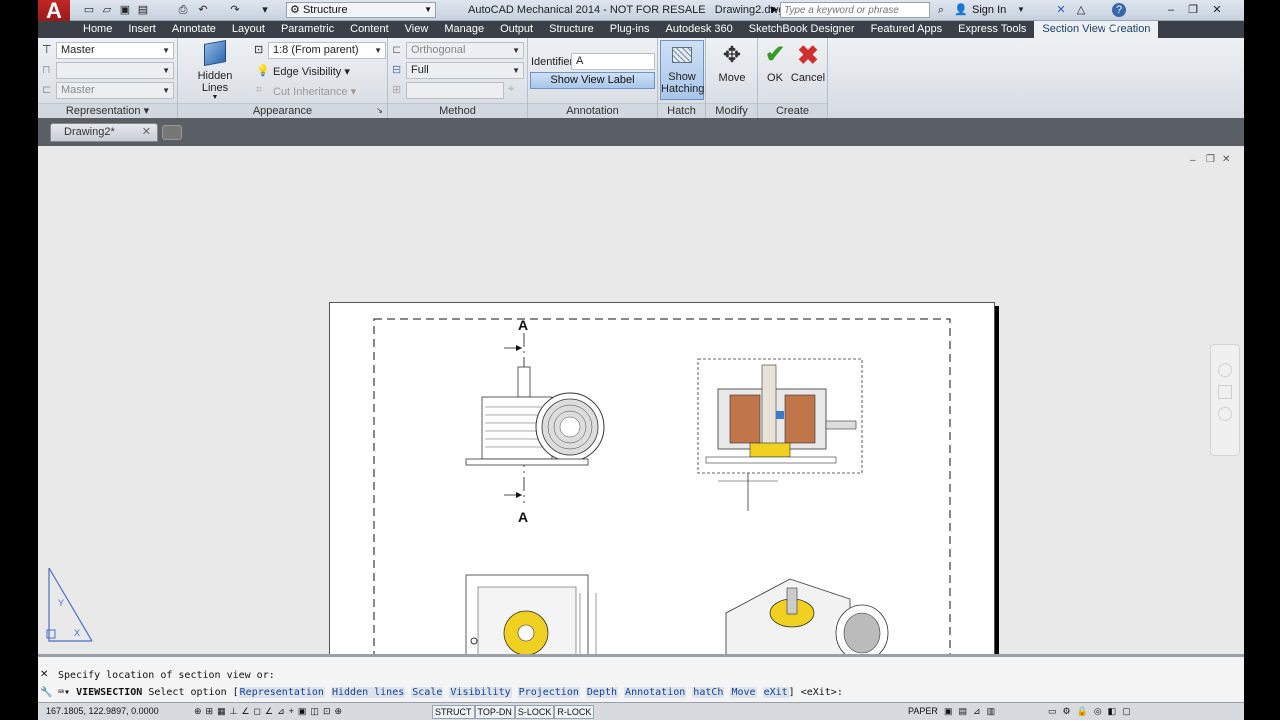 The height and width of the screenshot is (720, 1280). Describe the element at coordinates (682, 70) in the screenshot. I see `show-hatching-button: Show Hatching` at that location.